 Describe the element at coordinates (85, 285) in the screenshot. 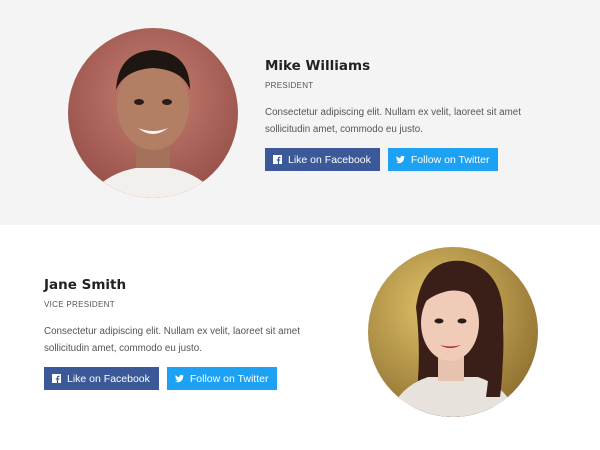

I see `member-name: Jane Smith` at that location.